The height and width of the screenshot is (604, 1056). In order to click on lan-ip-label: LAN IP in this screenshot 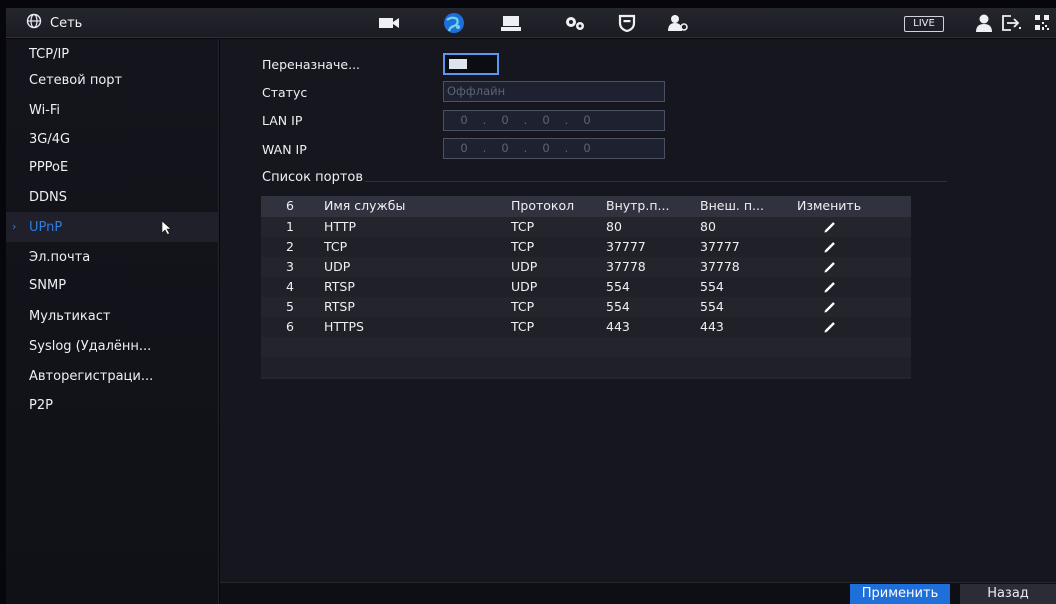, I will do `click(282, 120)`.